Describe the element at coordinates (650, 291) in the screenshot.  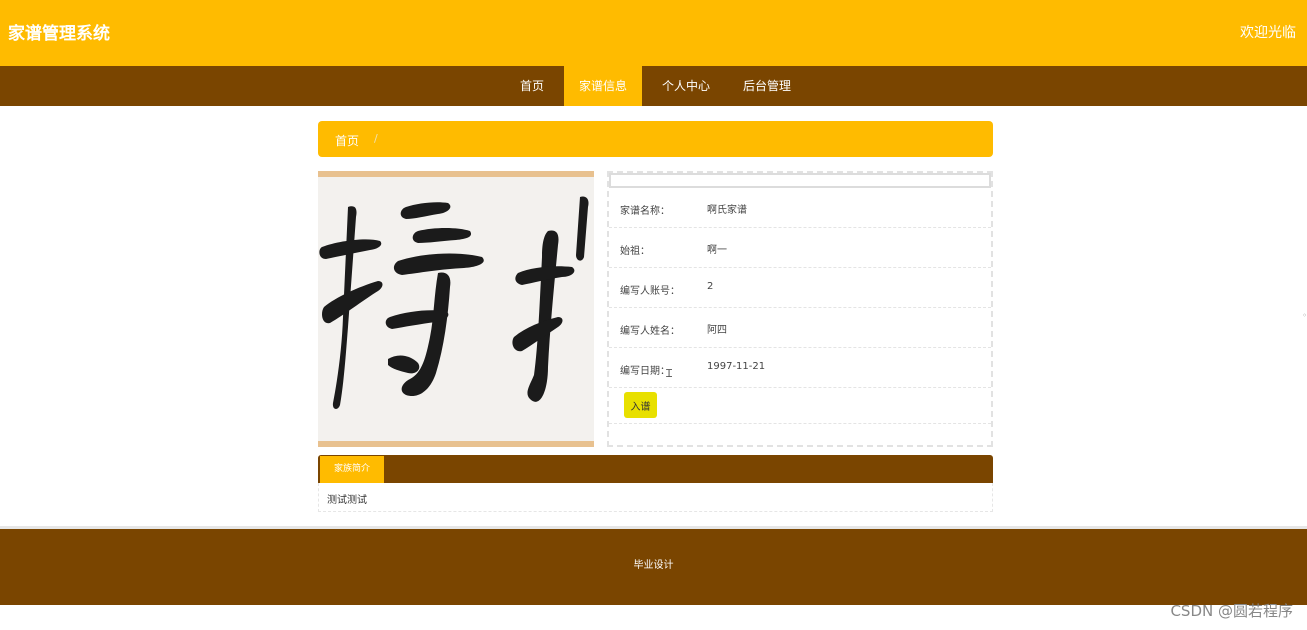
I see `field-label: 编写人账号：` at that location.